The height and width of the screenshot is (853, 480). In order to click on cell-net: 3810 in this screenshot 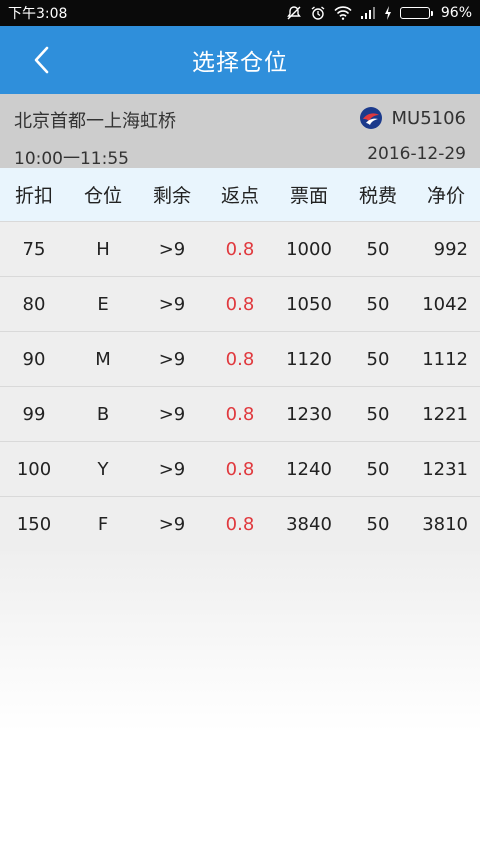, I will do `click(445, 524)`.